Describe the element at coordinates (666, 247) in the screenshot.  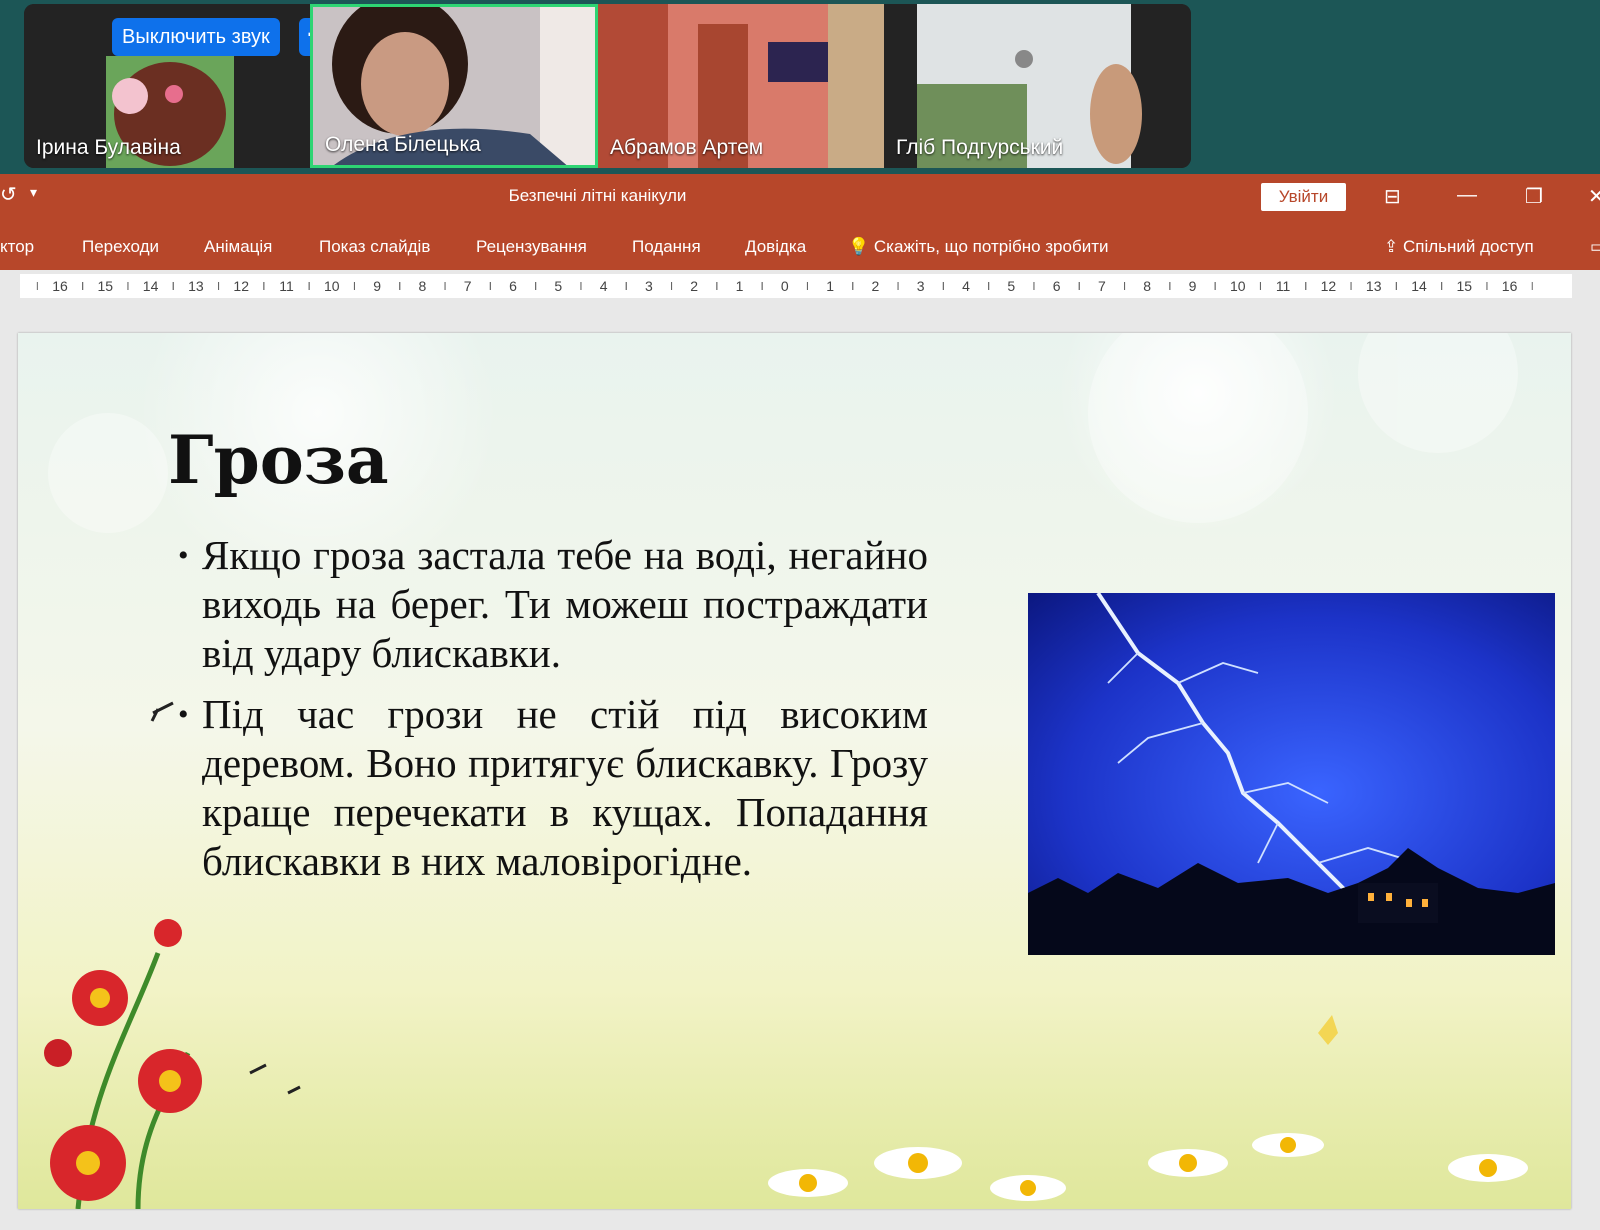
I see `tab-view: Подання` at that location.